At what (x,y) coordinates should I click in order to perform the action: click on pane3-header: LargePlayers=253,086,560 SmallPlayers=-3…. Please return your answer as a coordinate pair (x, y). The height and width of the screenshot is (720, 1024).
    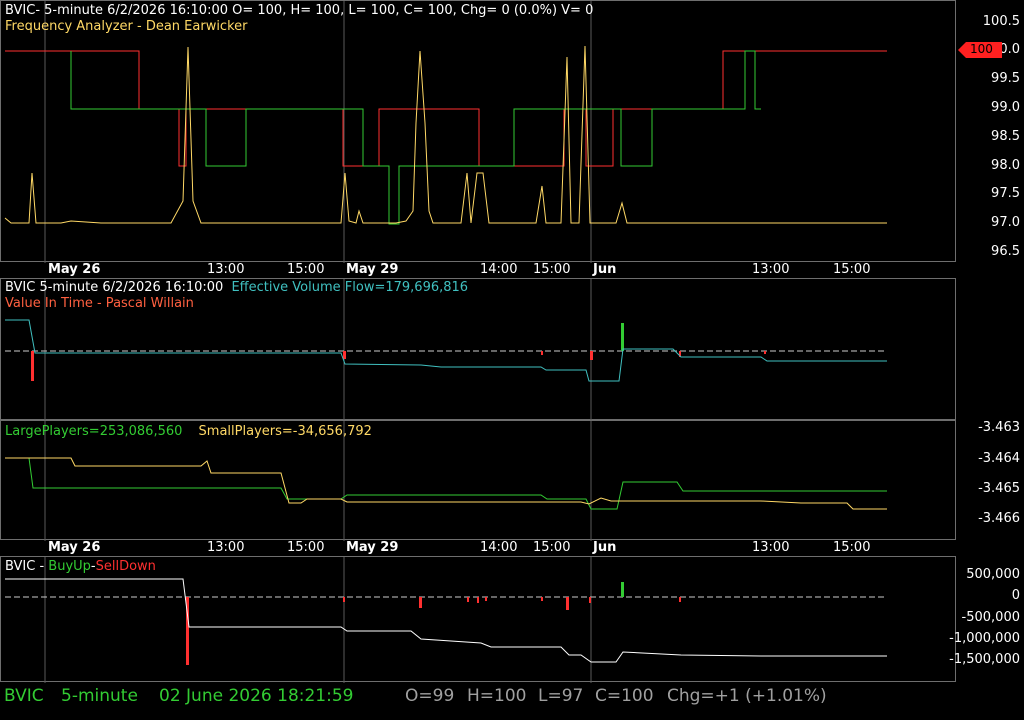
    Looking at the image, I should click on (188, 431).